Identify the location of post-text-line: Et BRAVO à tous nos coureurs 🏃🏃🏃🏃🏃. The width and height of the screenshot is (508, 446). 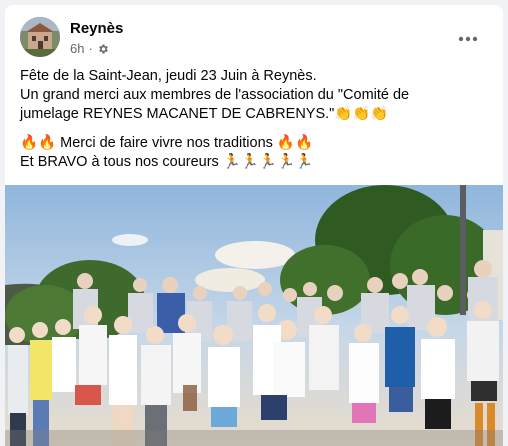
(167, 162).